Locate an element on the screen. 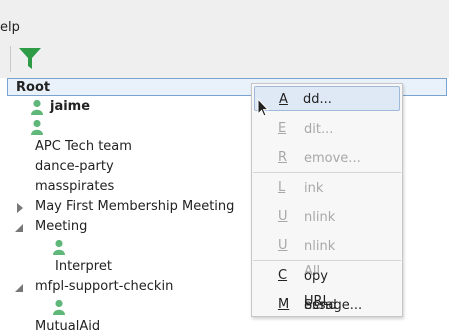  tree-item-label: jaime is located at coordinates (70, 106).